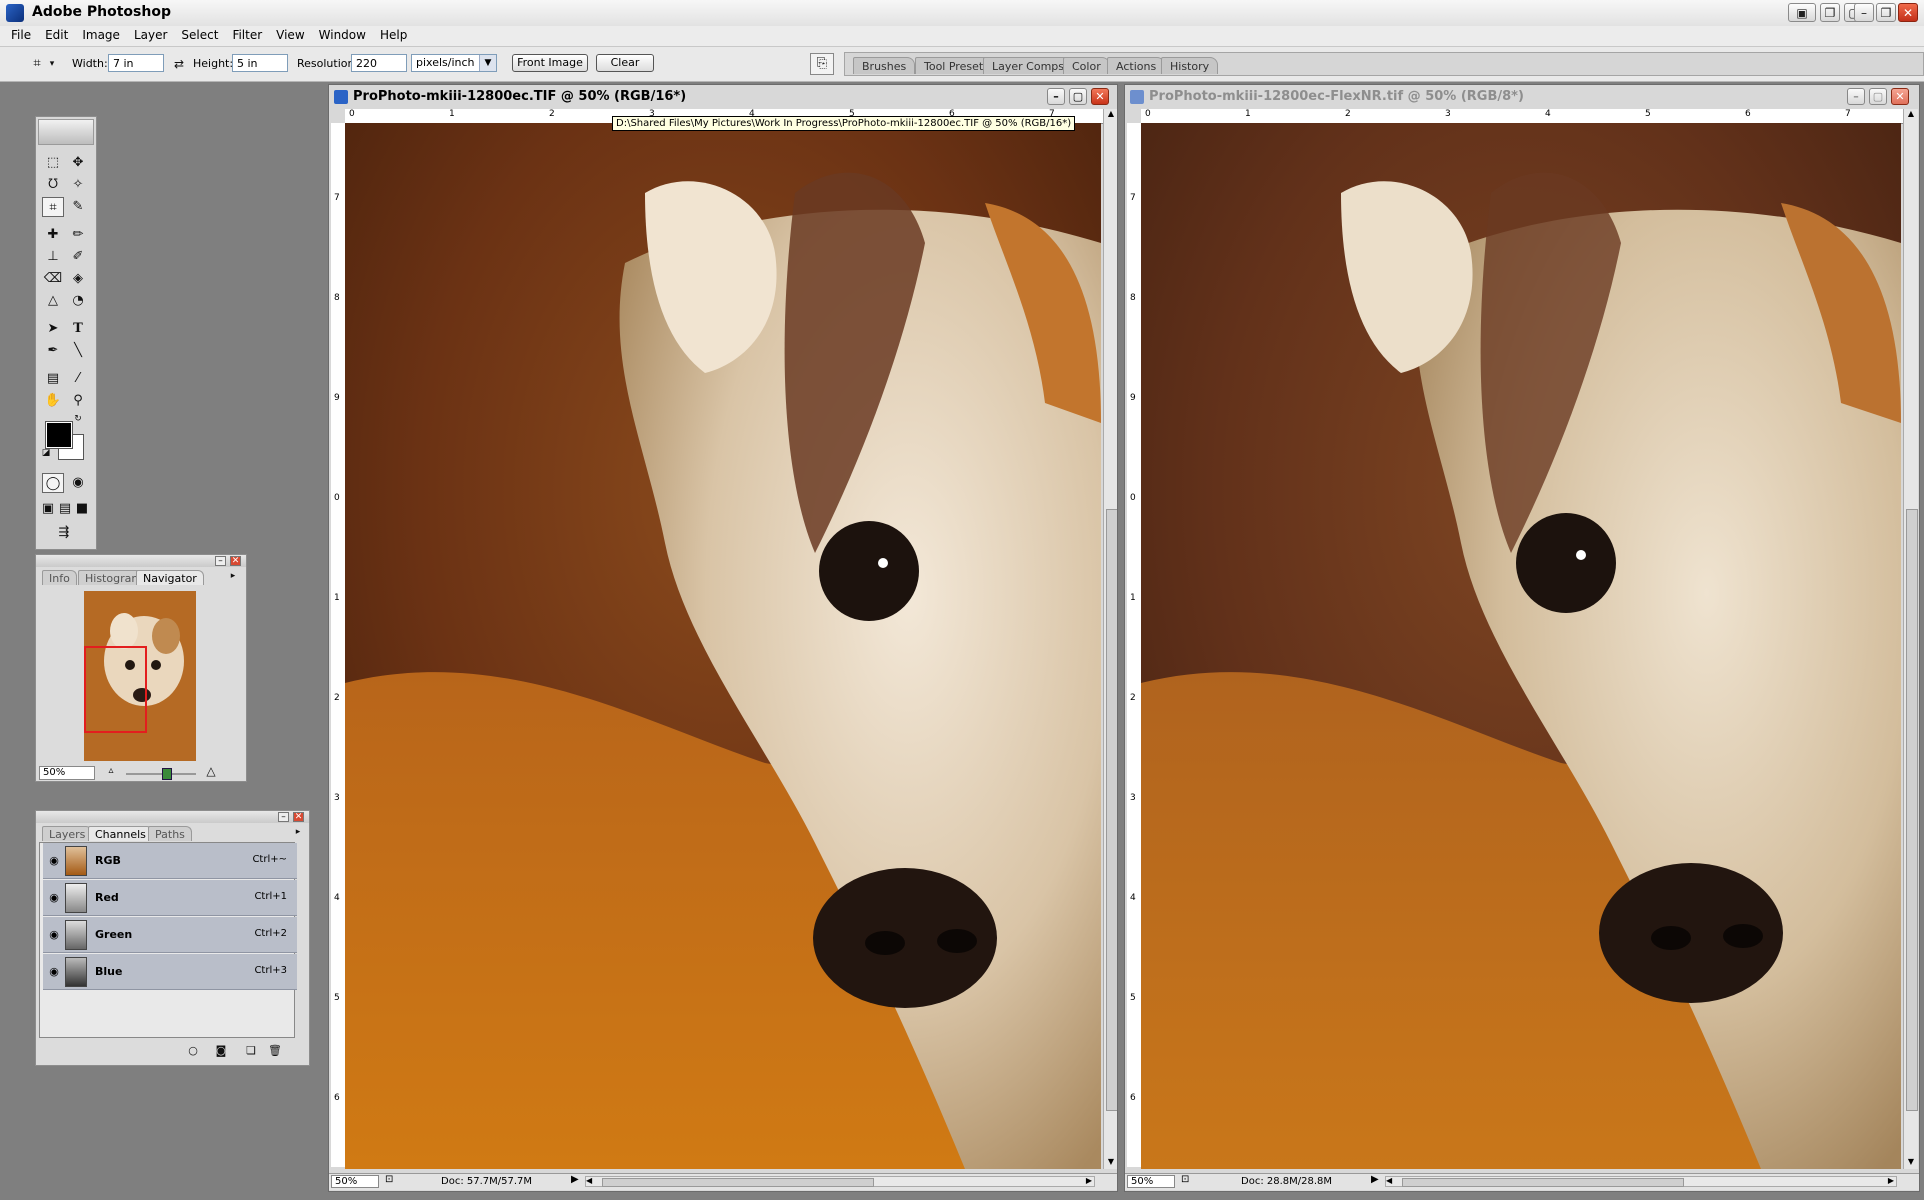  I want to click on channel-row-red: ◉ Red Ctrl+1, so click(170, 898).